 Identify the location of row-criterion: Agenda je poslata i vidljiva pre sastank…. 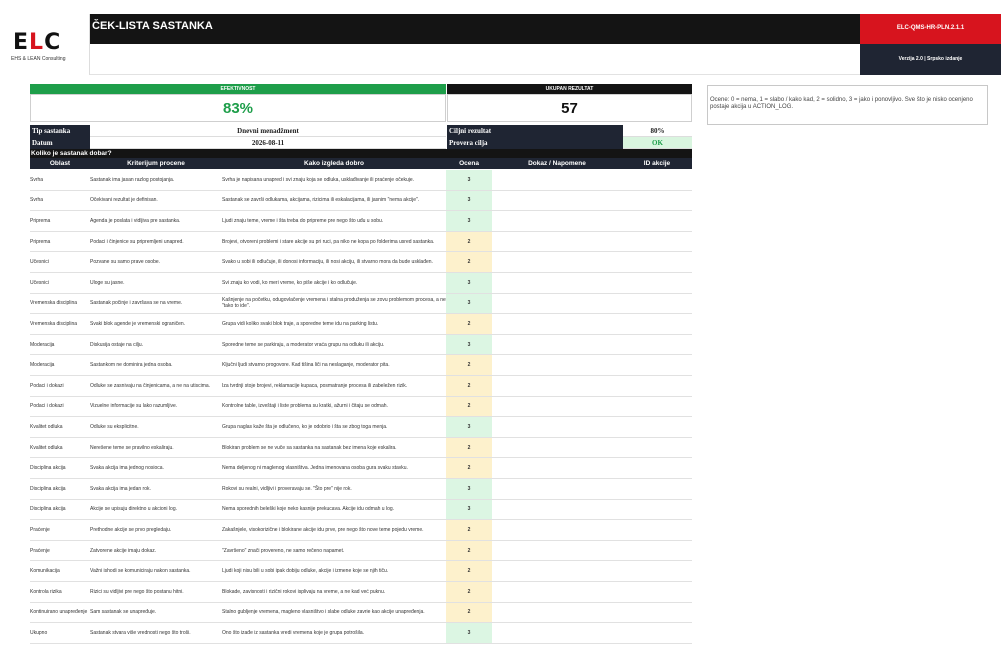
(135, 220).